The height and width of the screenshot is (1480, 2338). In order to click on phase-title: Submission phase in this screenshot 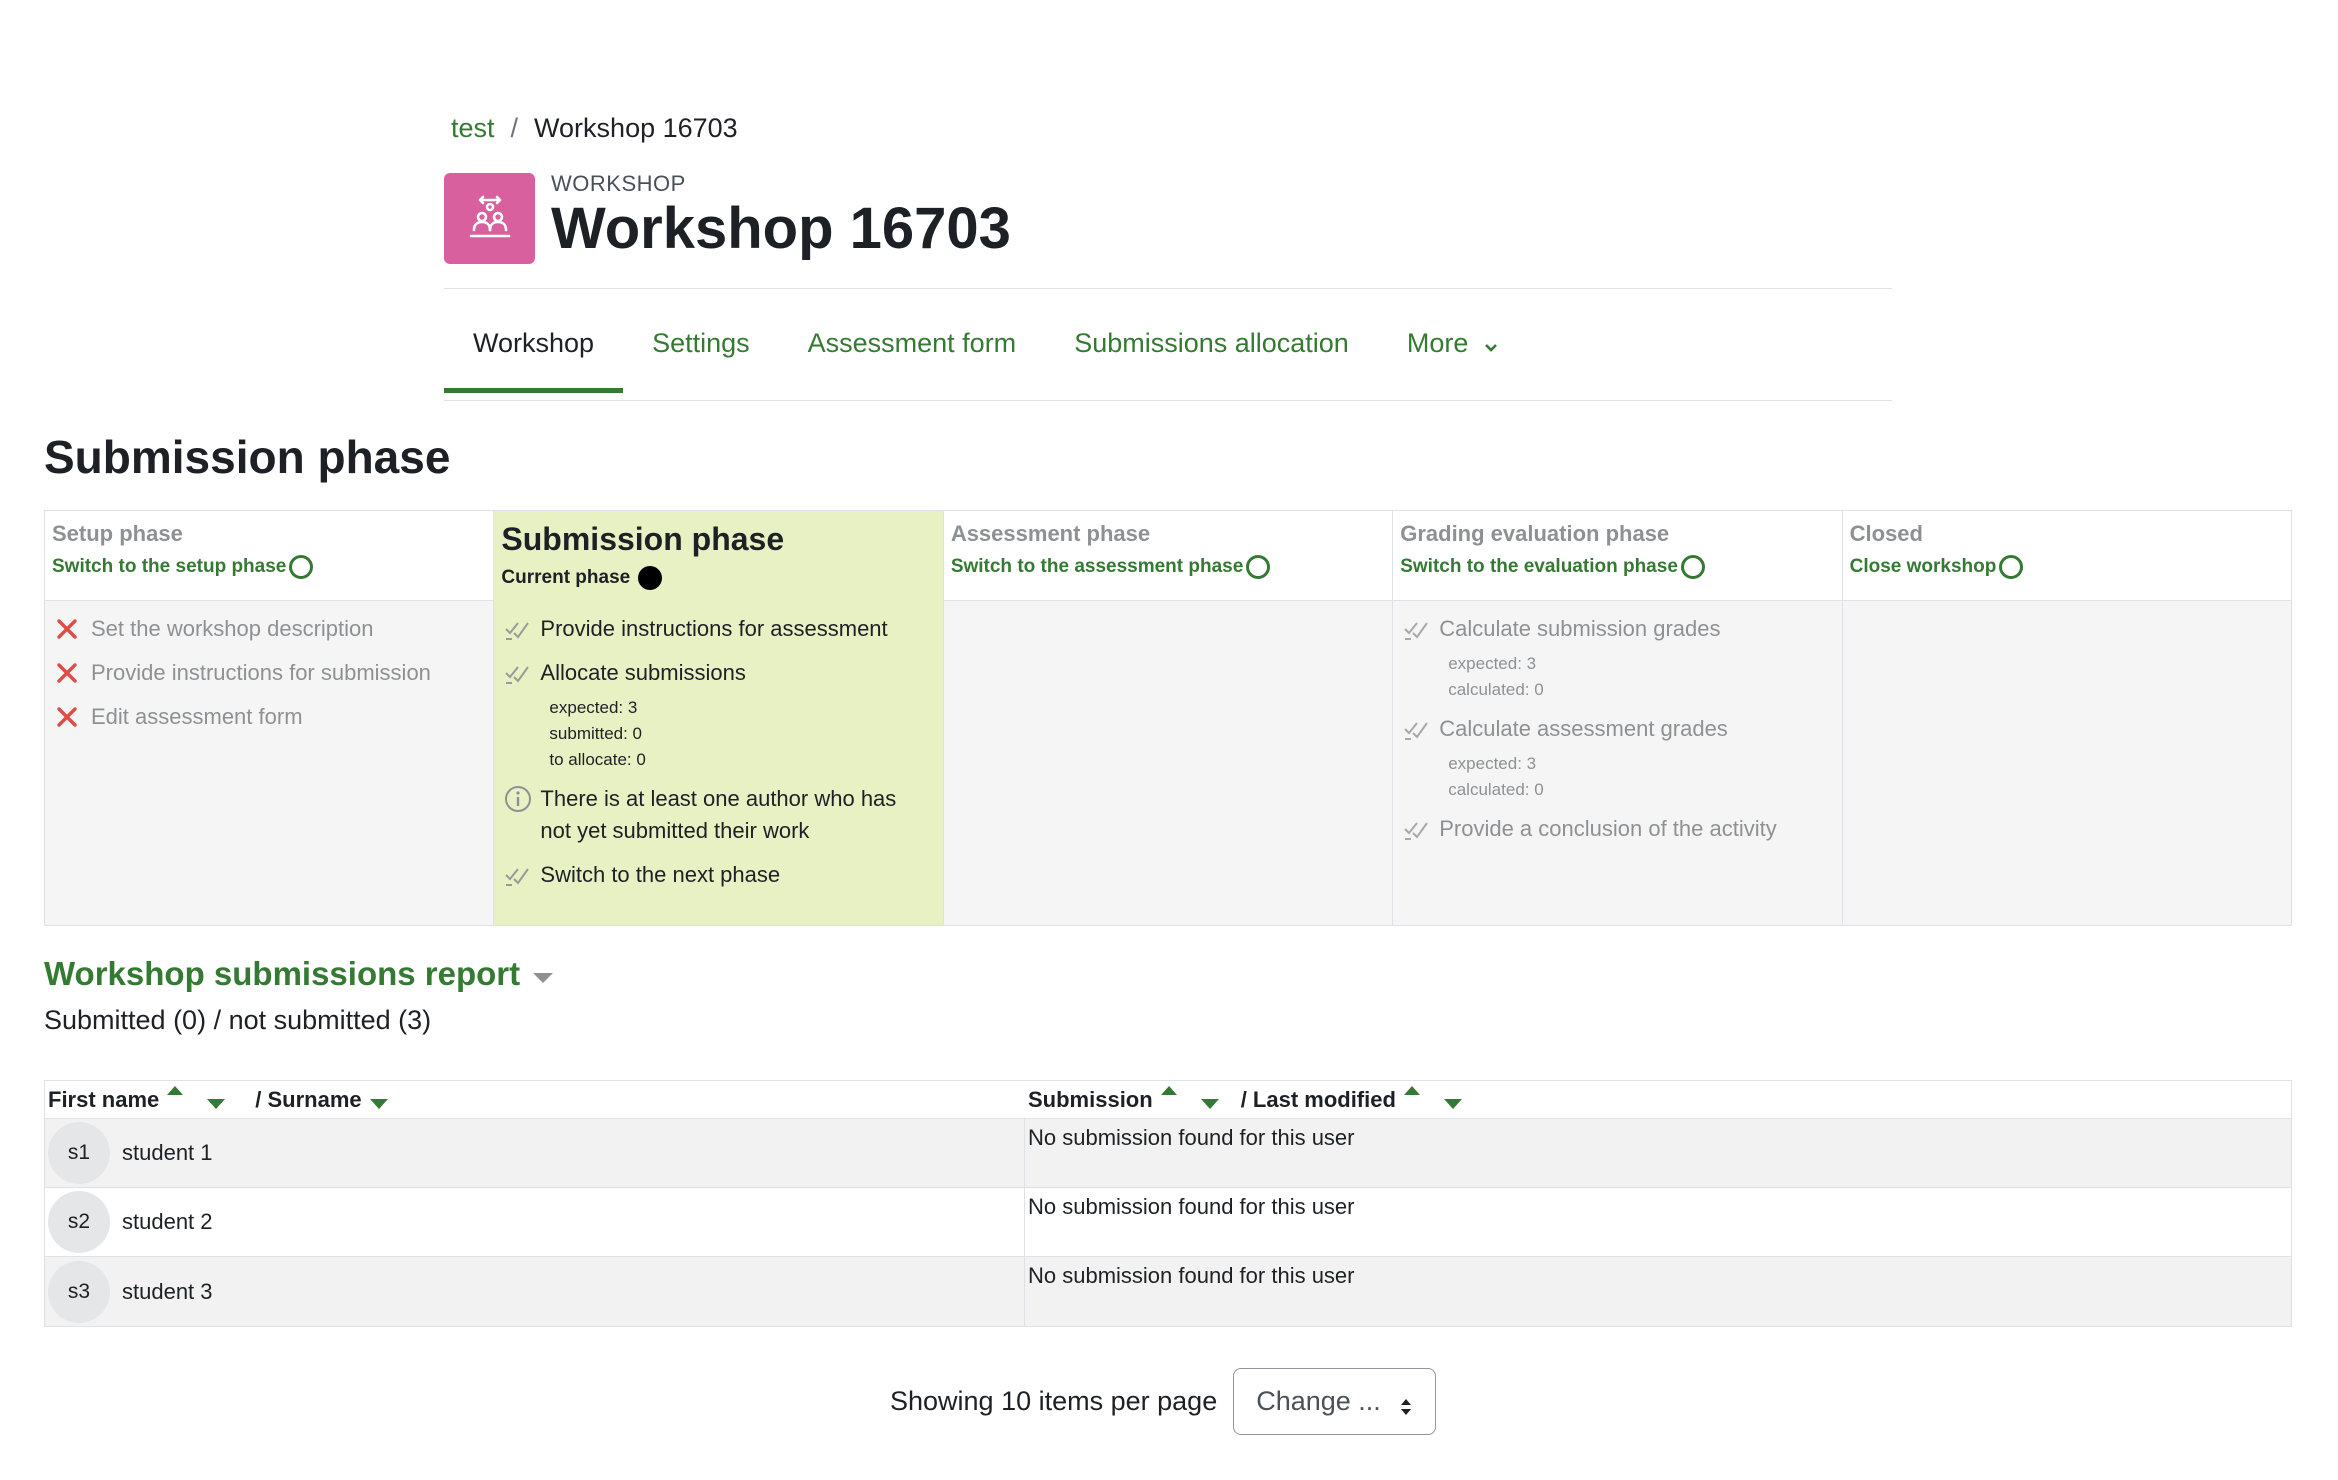, I will do `click(643, 539)`.